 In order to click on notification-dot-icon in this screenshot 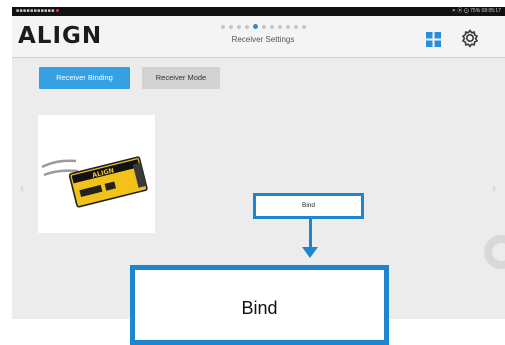, I will do `click(57, 11)`.